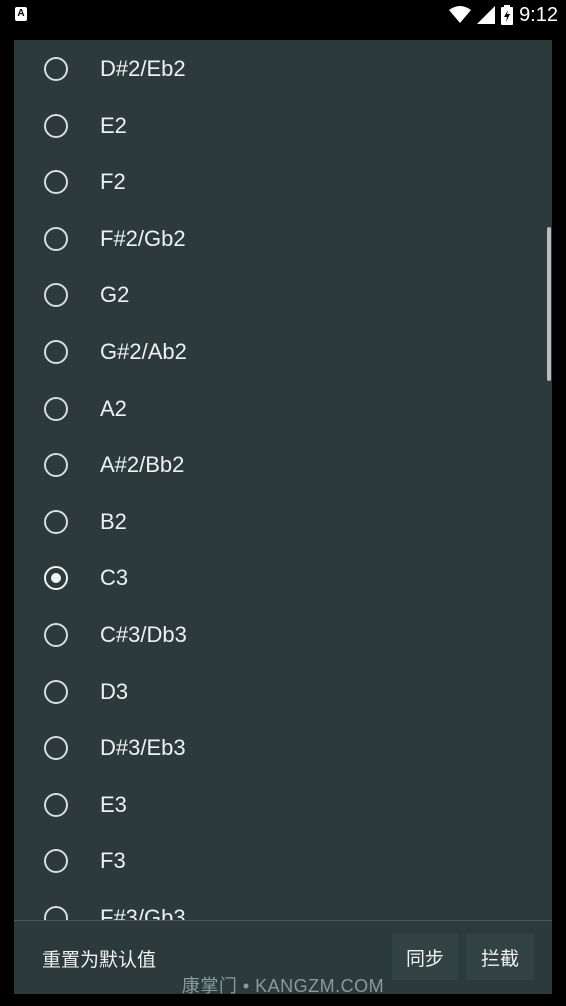  What do you see at coordinates (142, 465) in the screenshot?
I see `option-label: A#2/Bb2` at bounding box center [142, 465].